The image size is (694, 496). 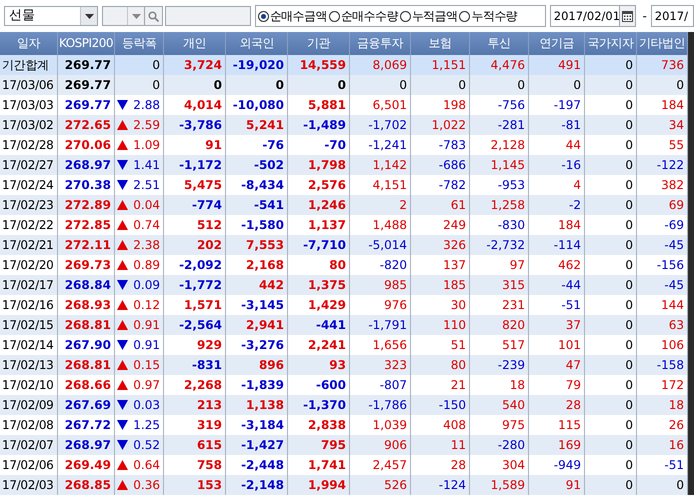 I want to click on market-dropdown: 선물, so click(x=51, y=16).